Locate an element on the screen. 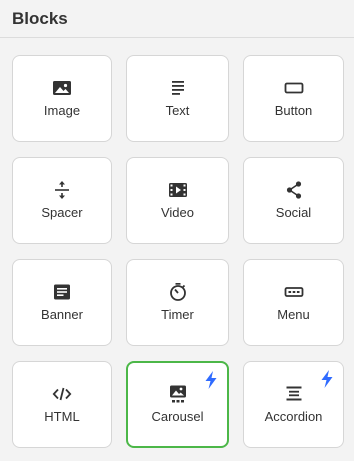 Image resolution: width=354 pixels, height=461 pixels. banner-icon is located at coordinates (62, 292).